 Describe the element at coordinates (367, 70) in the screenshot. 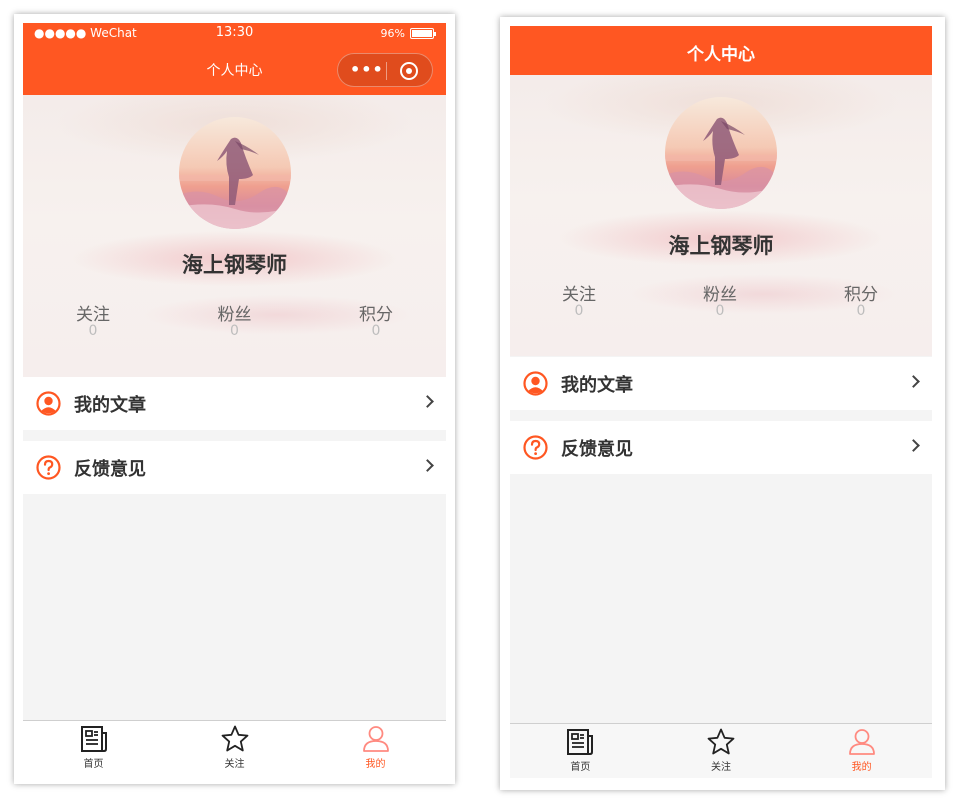

I see `more-menu-icon: •••` at that location.